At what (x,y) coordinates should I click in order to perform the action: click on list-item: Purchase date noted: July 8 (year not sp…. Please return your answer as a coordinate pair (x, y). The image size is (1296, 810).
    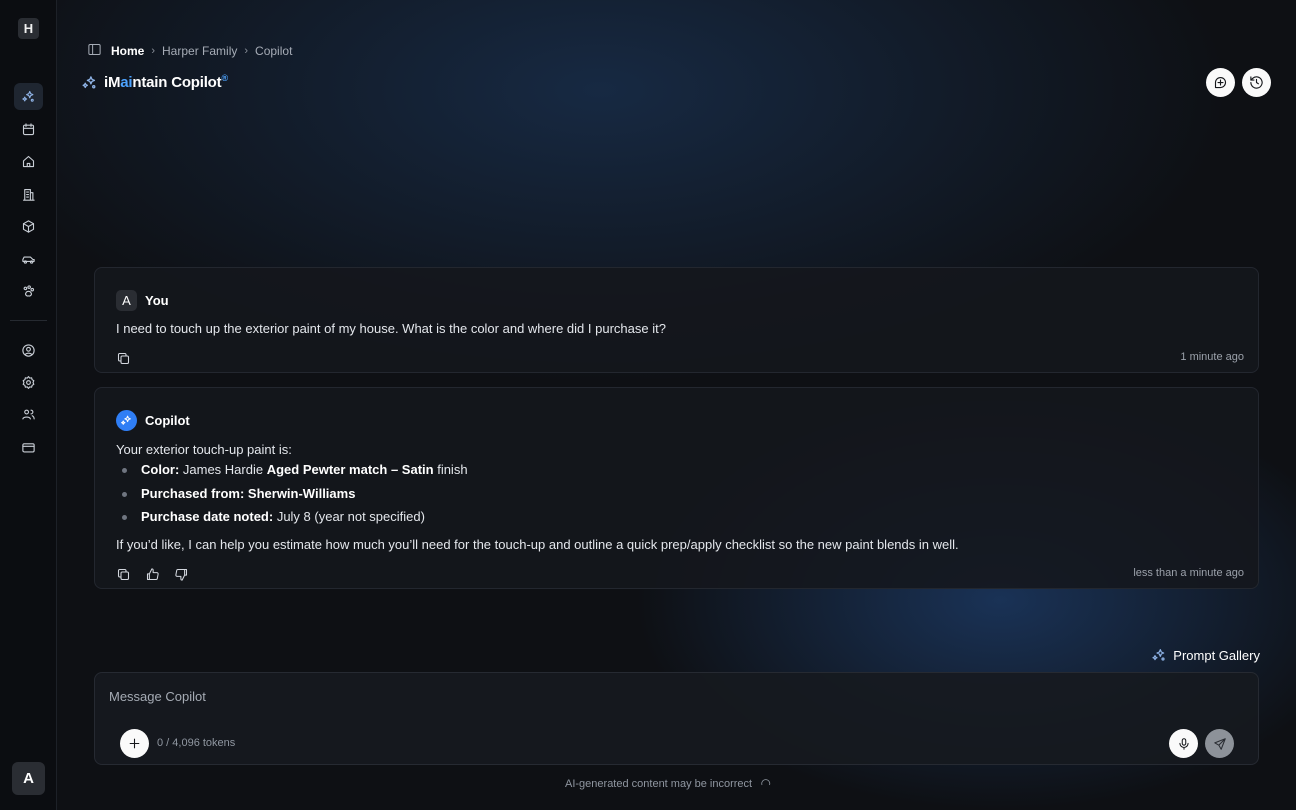
    Looking at the image, I should click on (292, 520).